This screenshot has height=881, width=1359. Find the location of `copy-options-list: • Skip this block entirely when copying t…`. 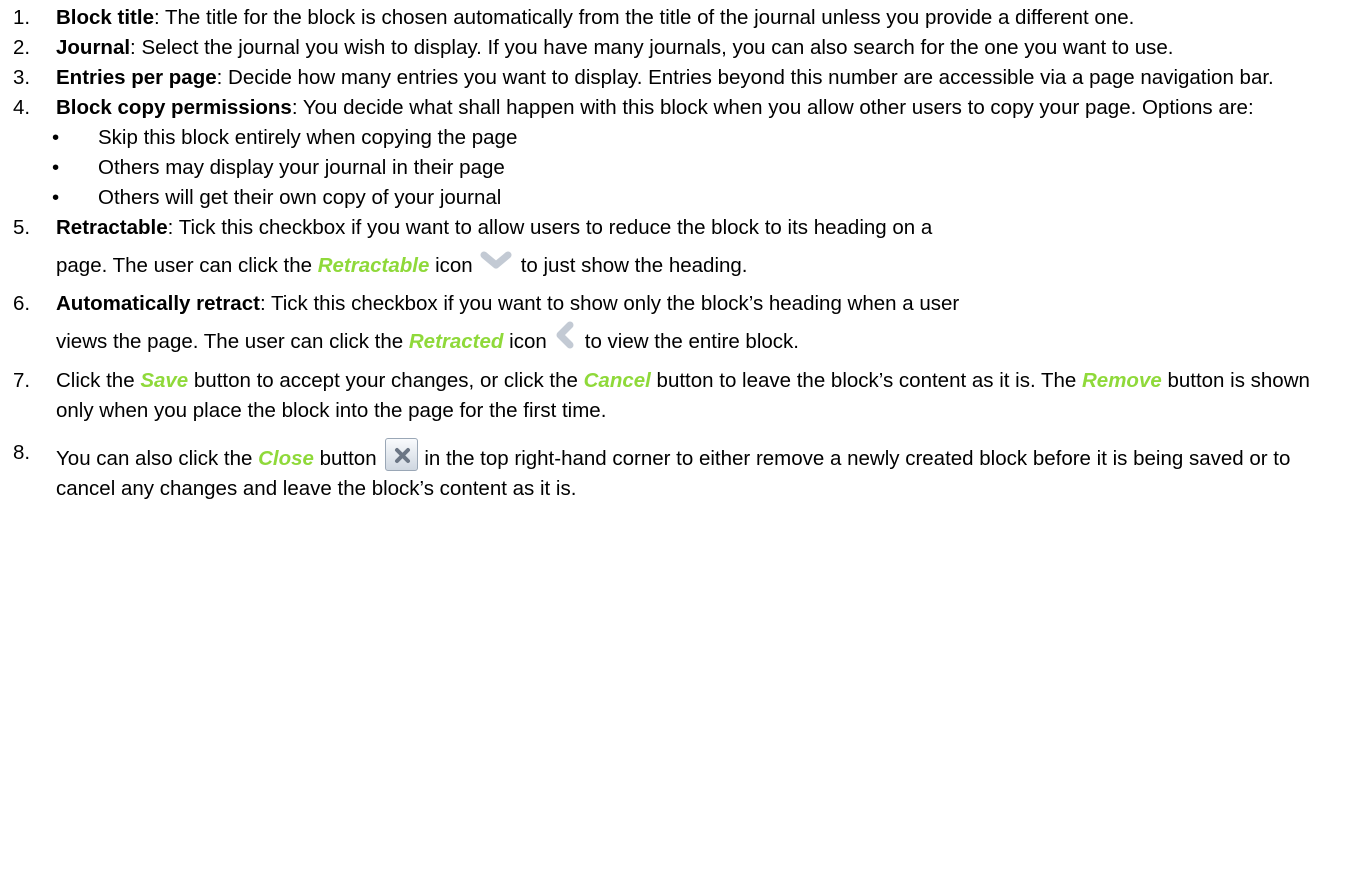

copy-options-list: • Skip this block entirely when copying t… is located at coordinates (679, 168).